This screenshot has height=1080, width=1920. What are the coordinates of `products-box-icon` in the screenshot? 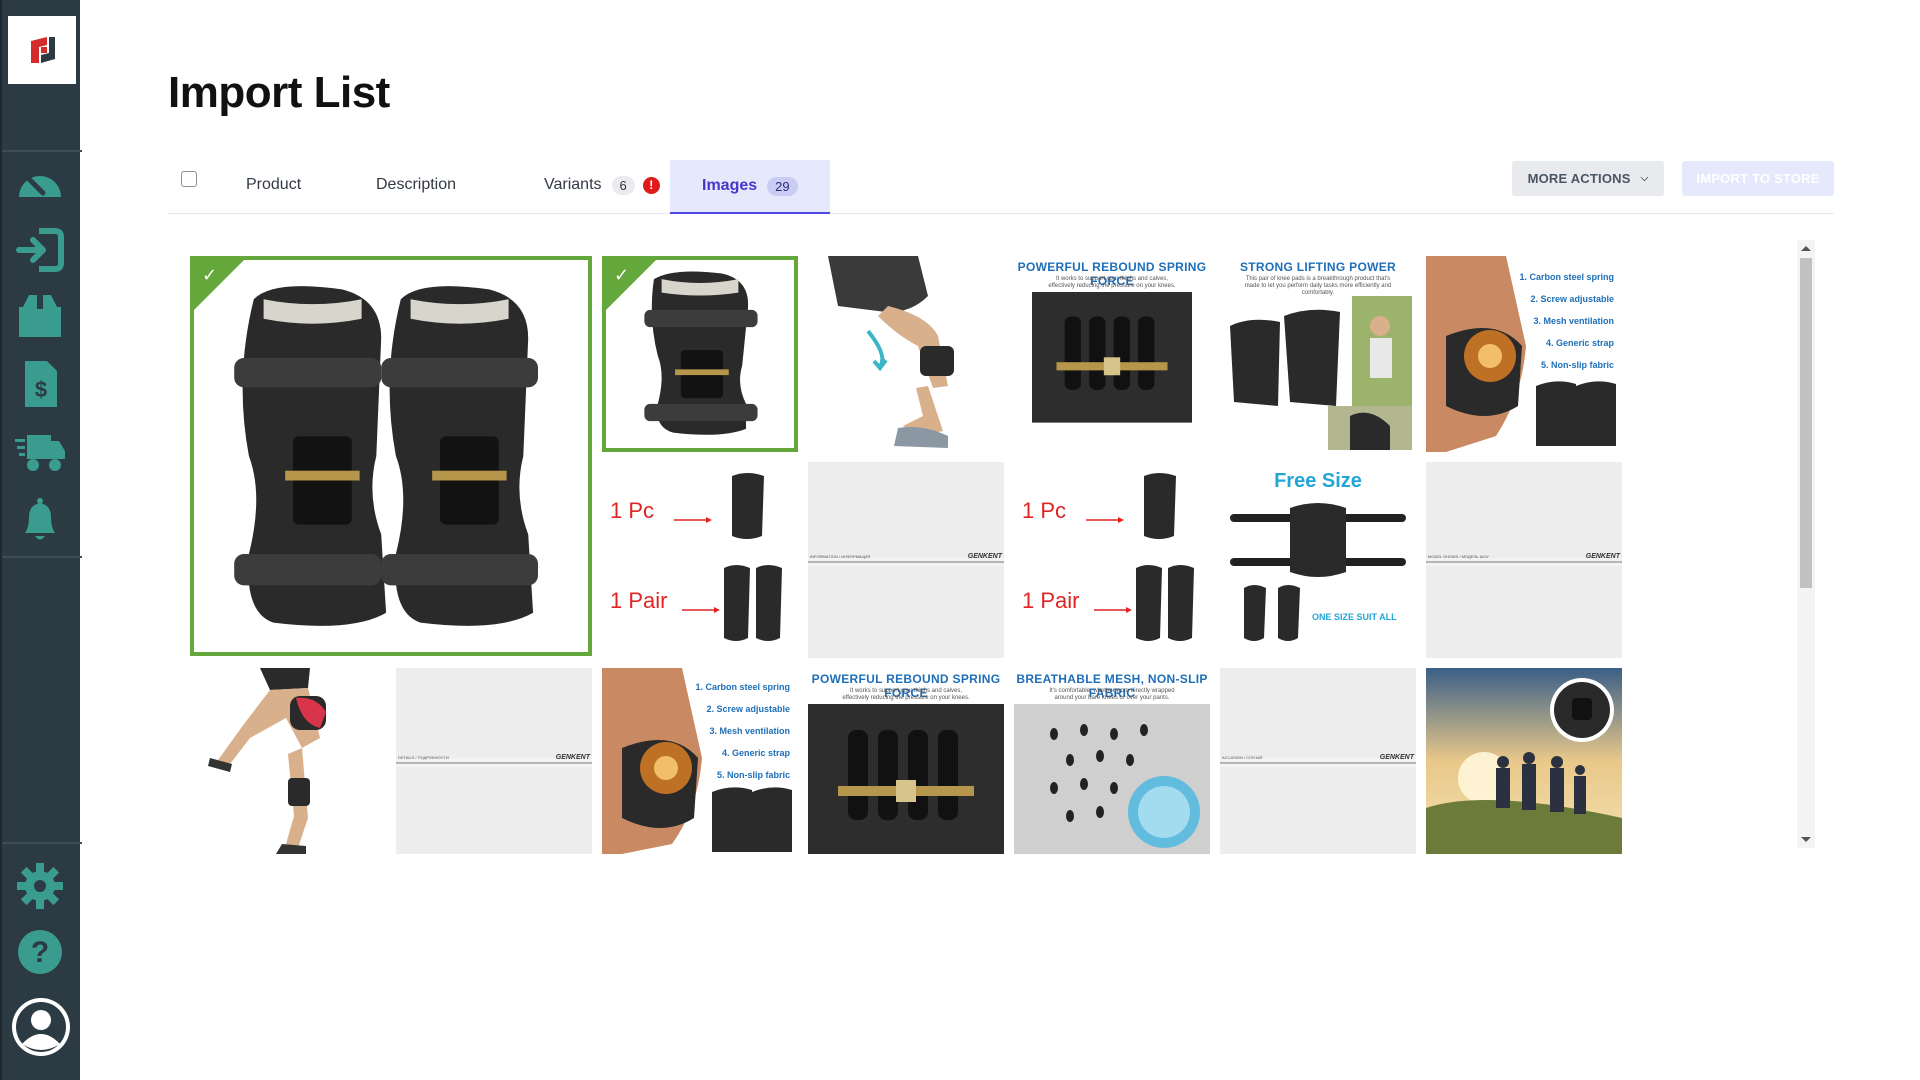 It's located at (40, 316).